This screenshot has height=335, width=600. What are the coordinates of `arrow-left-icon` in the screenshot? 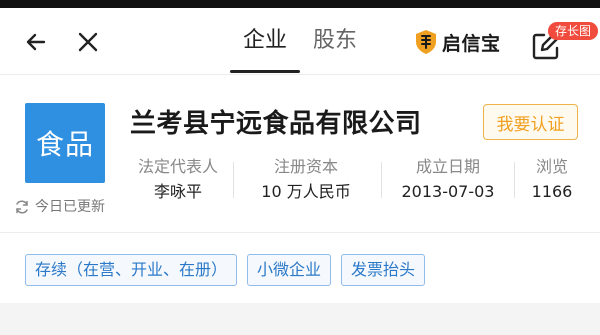 It's located at (36, 42).